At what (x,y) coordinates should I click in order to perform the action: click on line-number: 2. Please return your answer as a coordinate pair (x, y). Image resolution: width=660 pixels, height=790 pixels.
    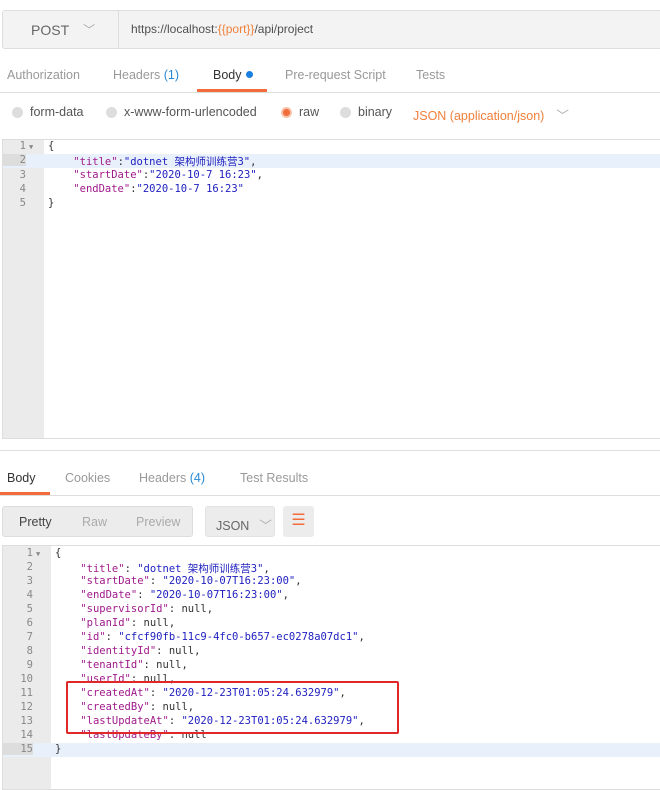
    Looking at the image, I should click on (14, 160).